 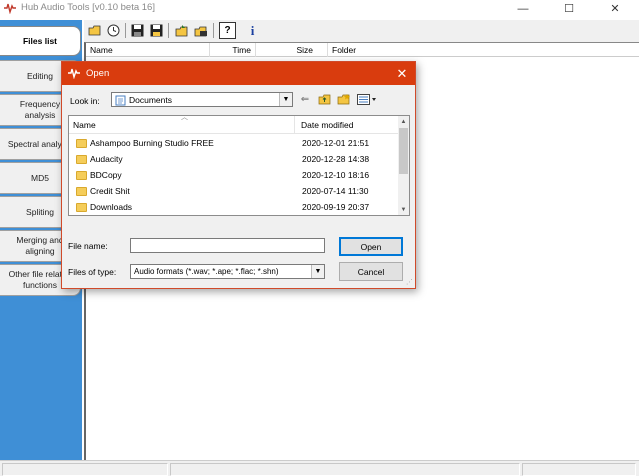 I want to click on status-bar, so click(x=319, y=468).